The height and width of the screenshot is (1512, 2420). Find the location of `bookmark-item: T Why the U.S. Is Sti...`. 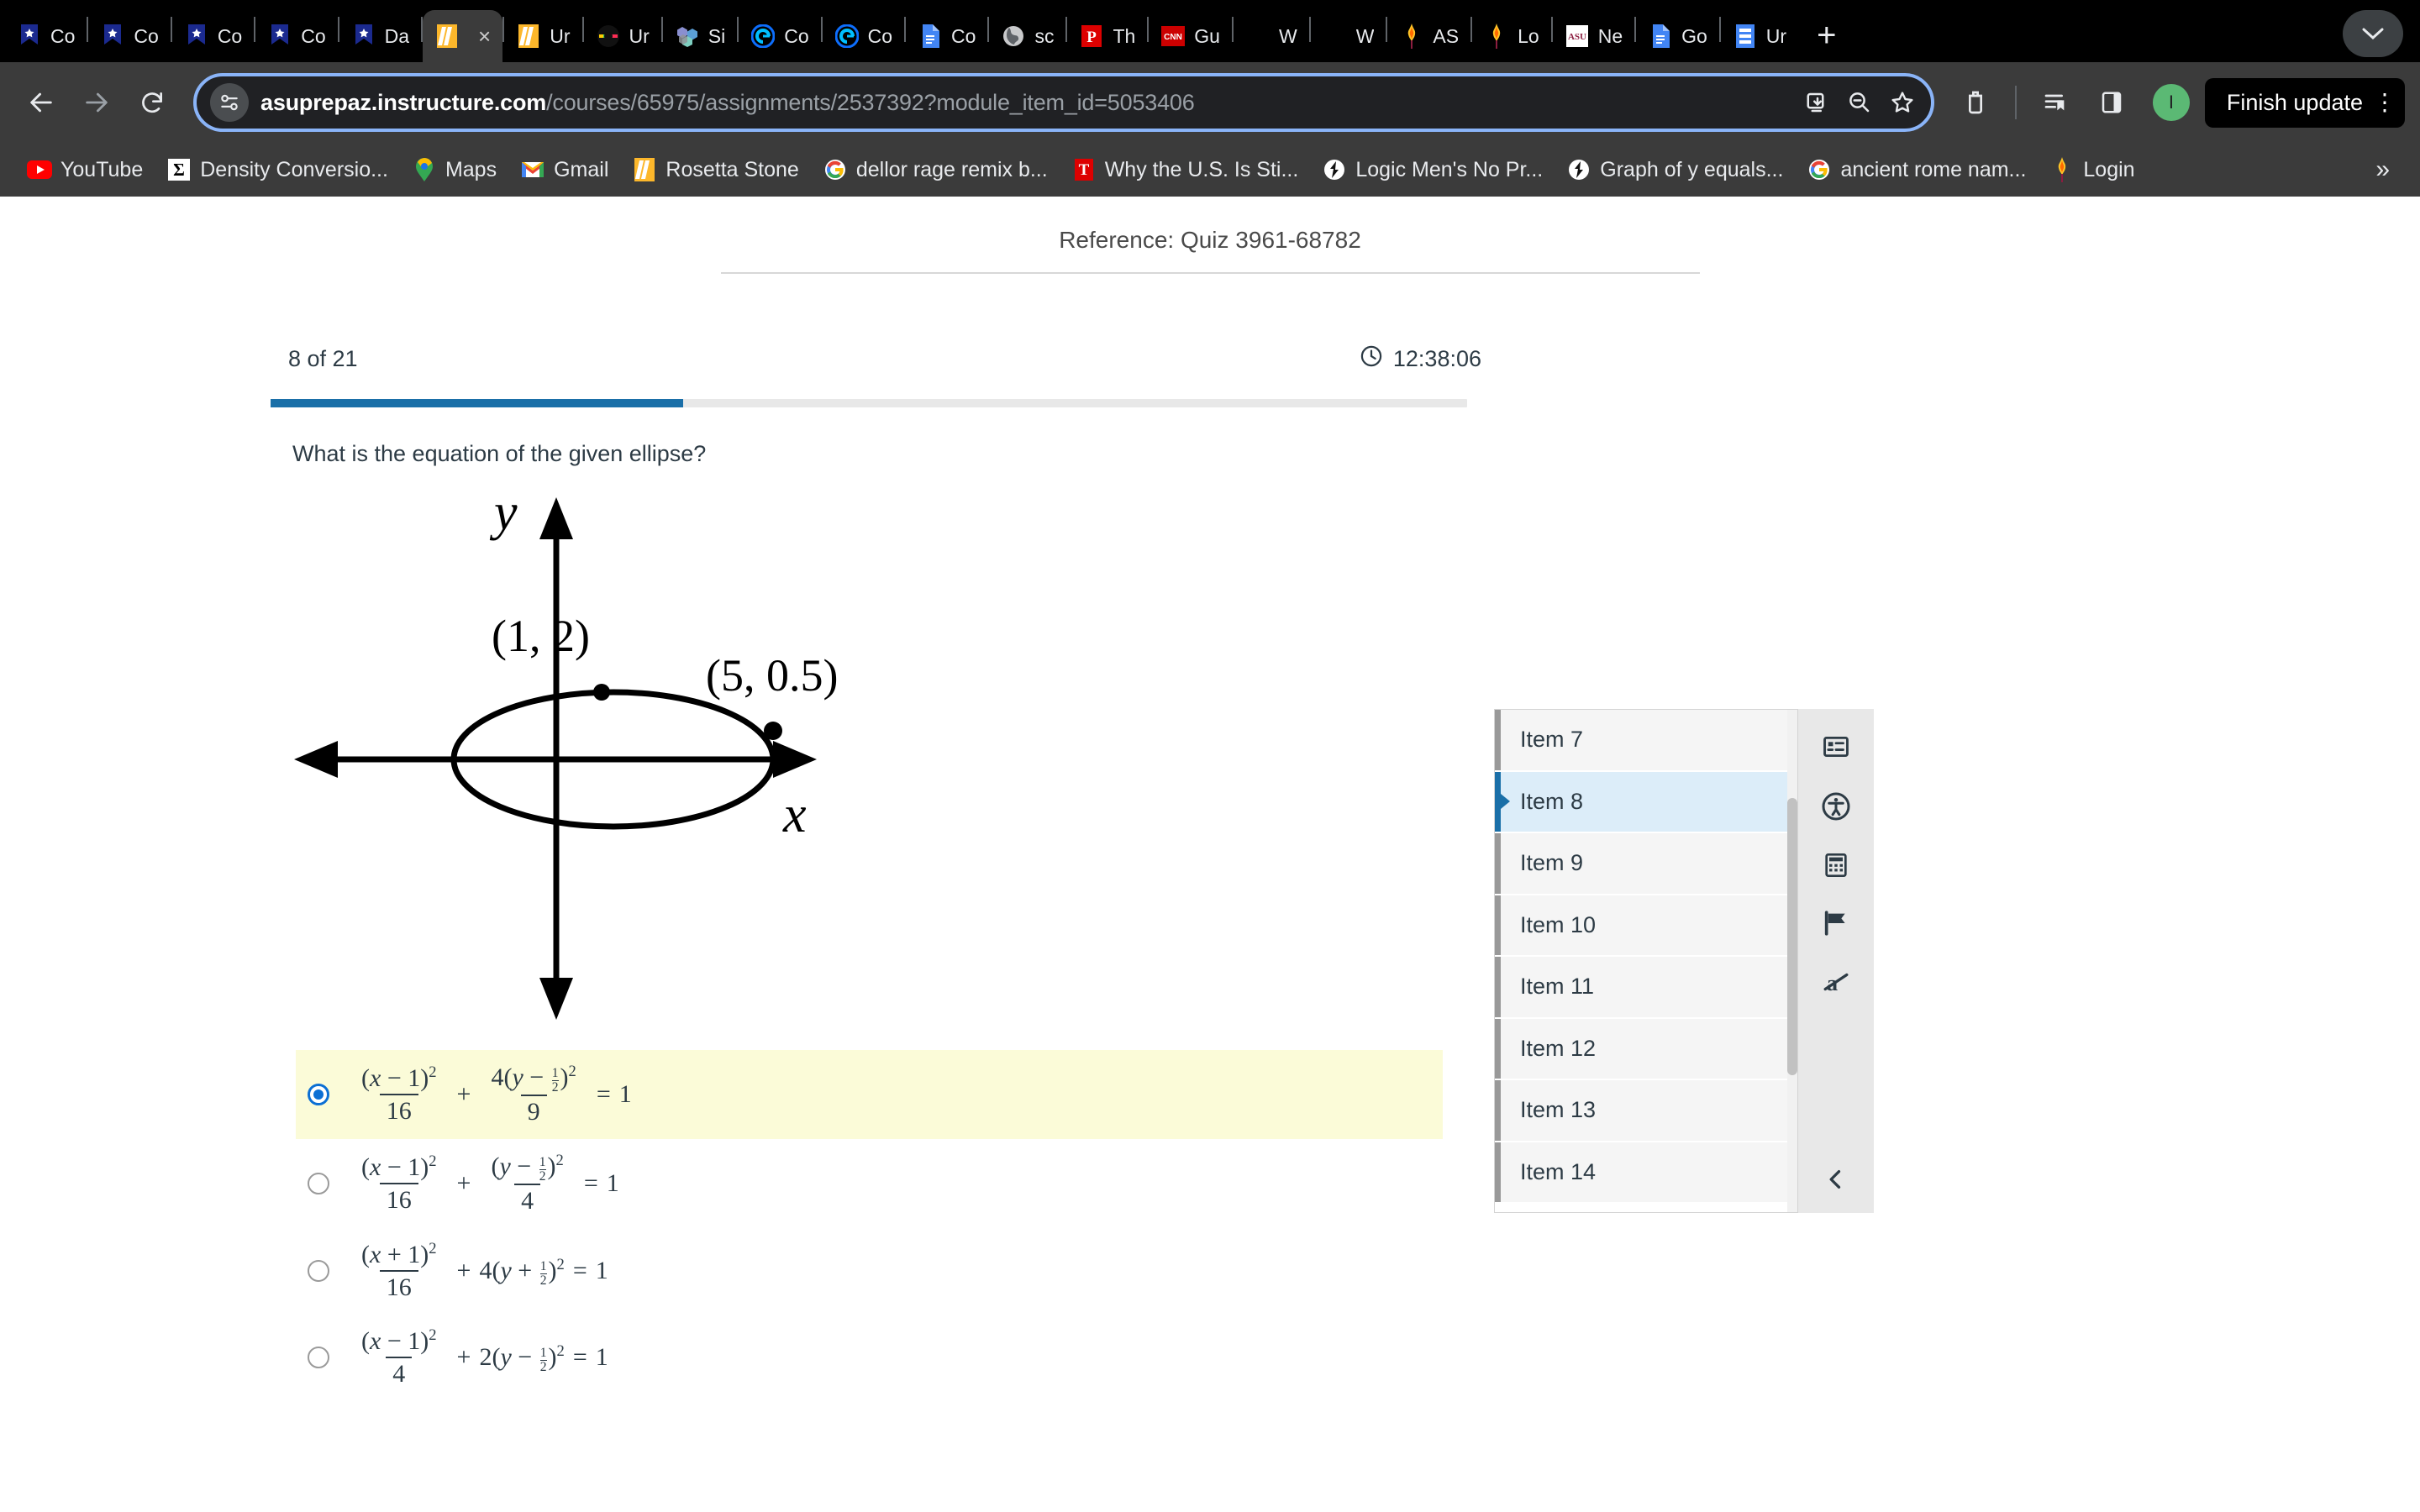

bookmark-item: T Why the U.S. Is Sti... is located at coordinates (1185, 169).